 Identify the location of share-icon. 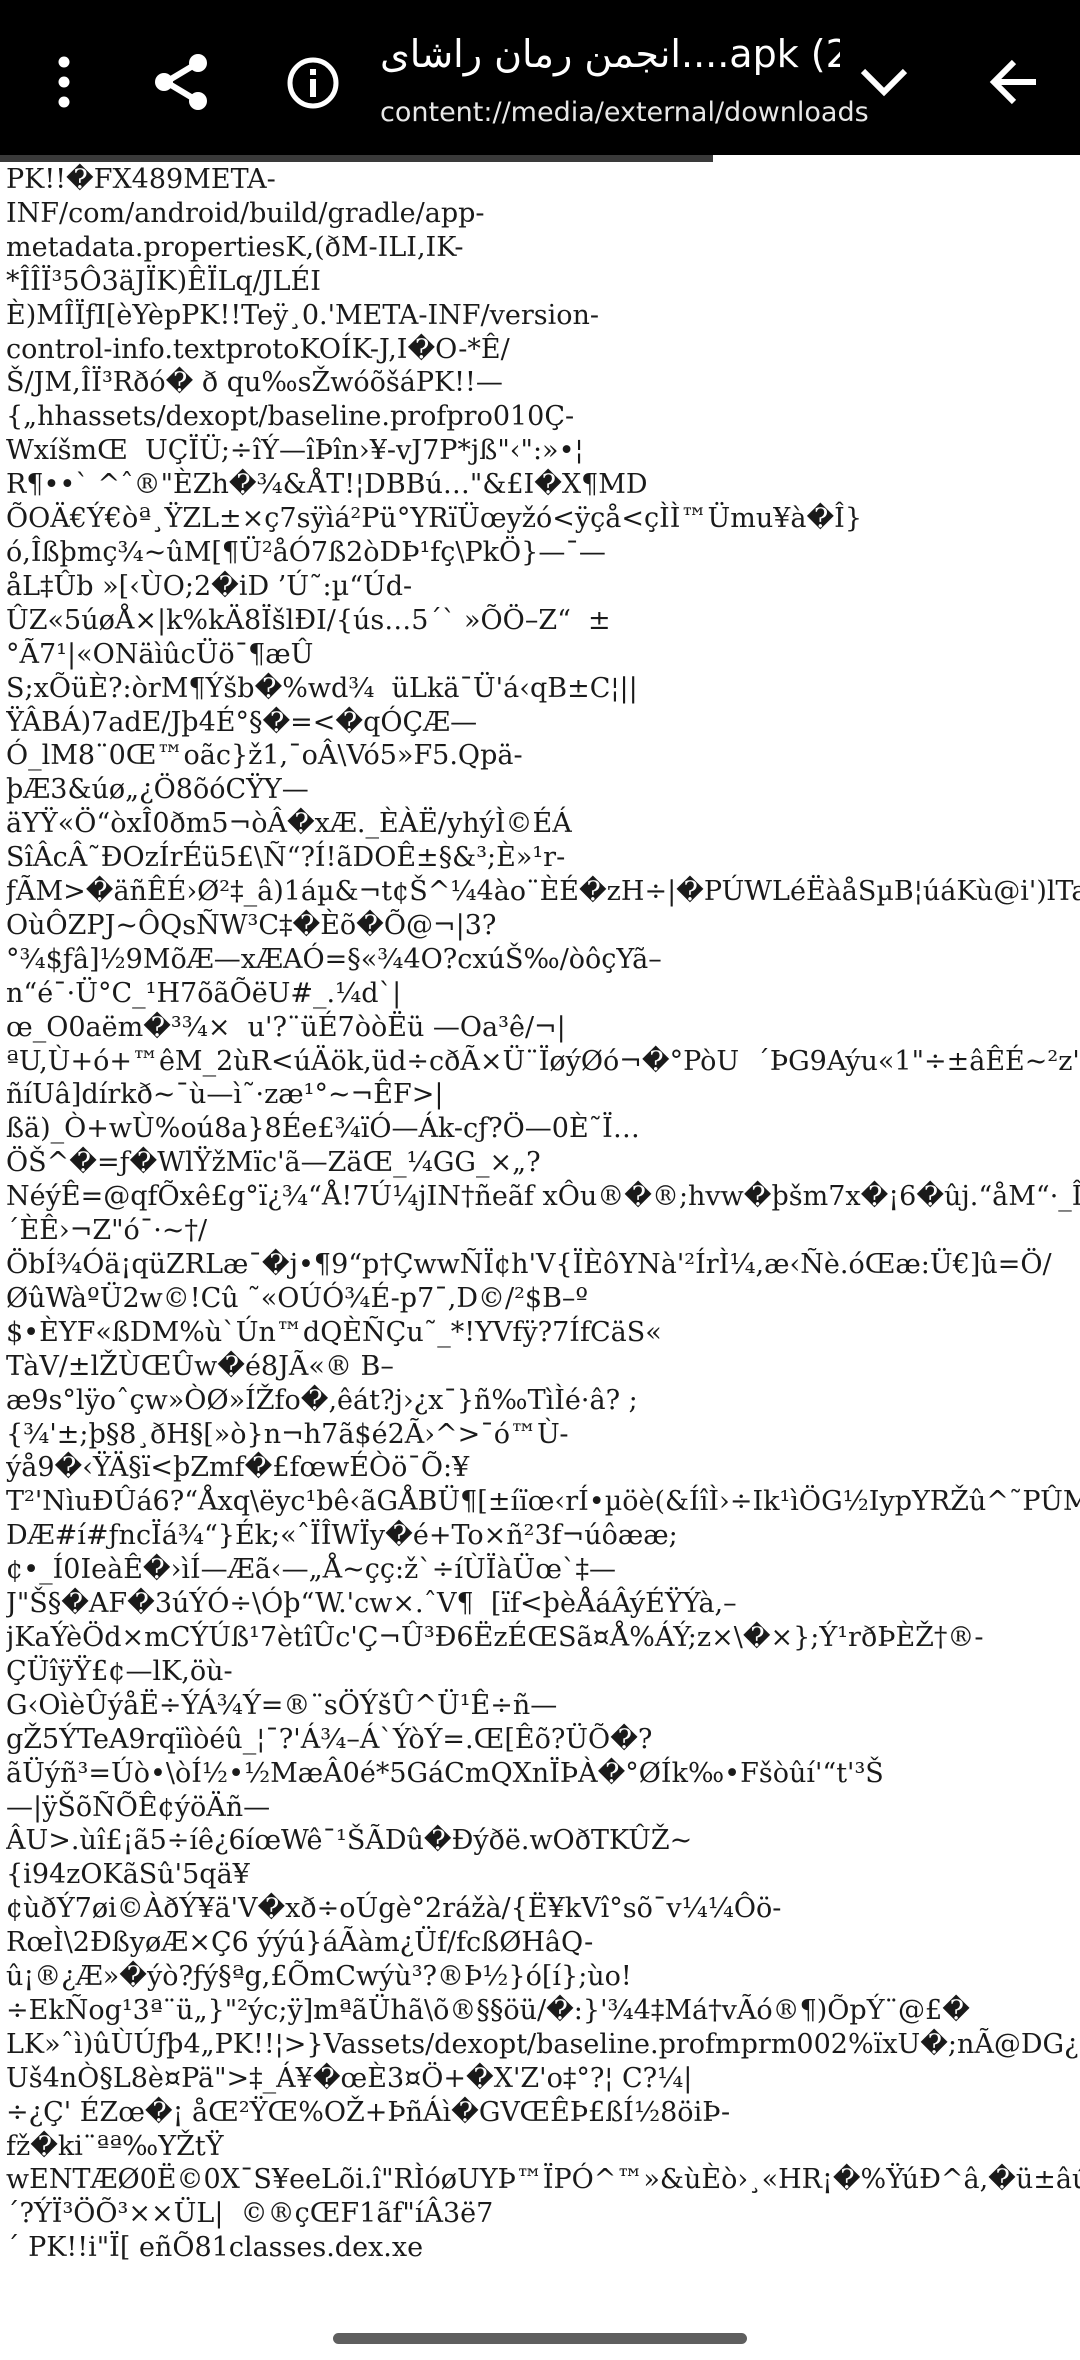
(181, 82).